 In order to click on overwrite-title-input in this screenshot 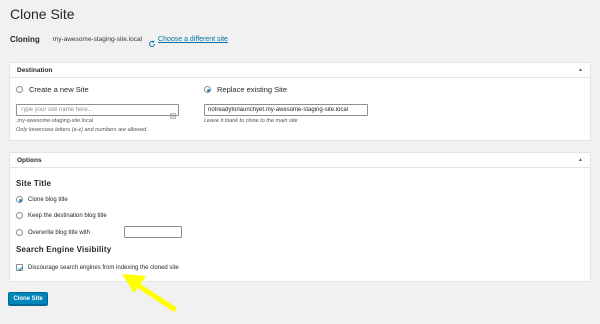, I will do `click(153, 232)`.